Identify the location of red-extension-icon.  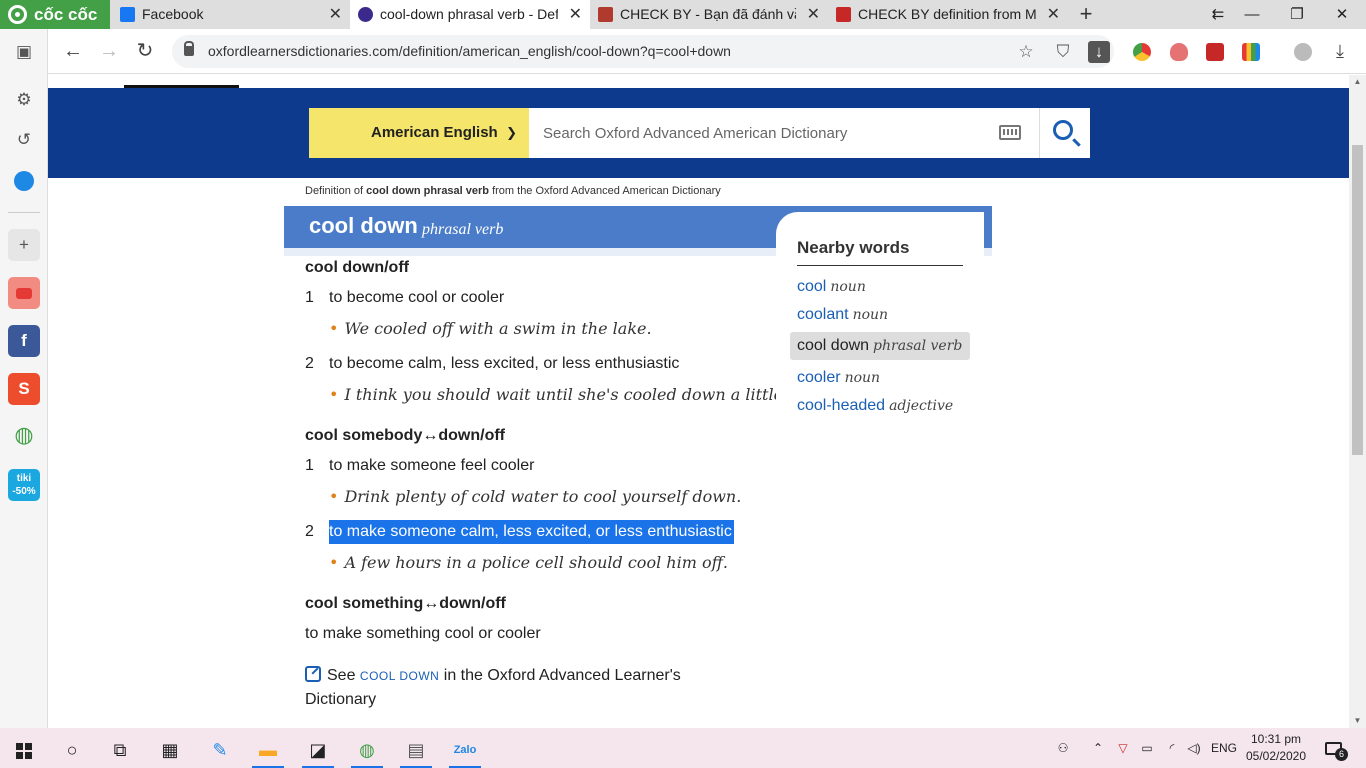
(1215, 52).